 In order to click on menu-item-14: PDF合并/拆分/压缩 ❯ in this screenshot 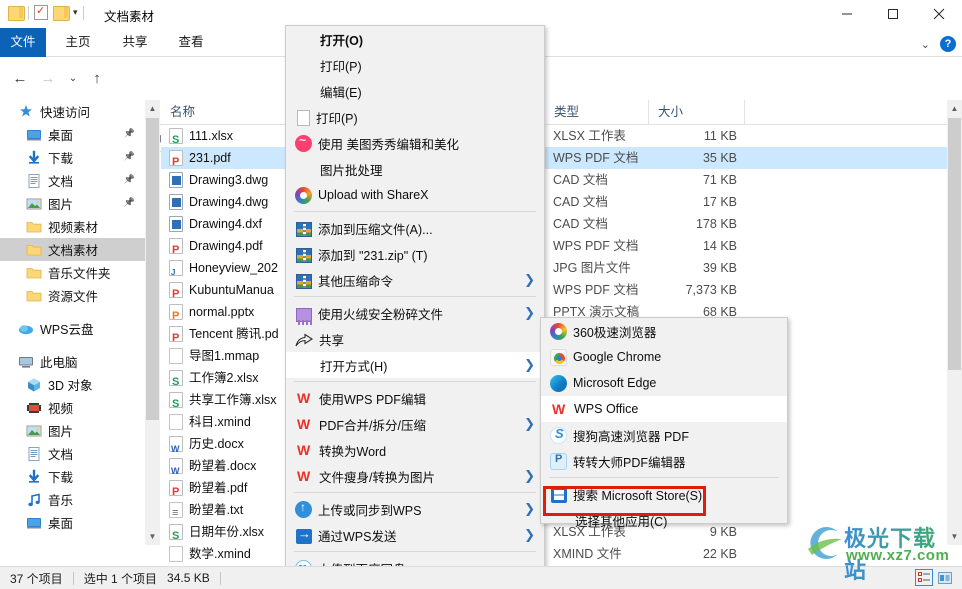, I will do `click(415, 424)`.